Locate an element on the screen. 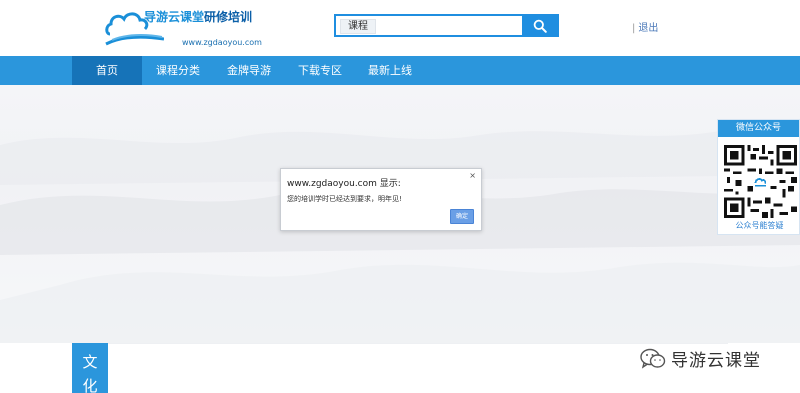 This screenshot has width=800, height=393. wechat-panel: 微信公众号 公众号能答疑 is located at coordinates (758, 177).